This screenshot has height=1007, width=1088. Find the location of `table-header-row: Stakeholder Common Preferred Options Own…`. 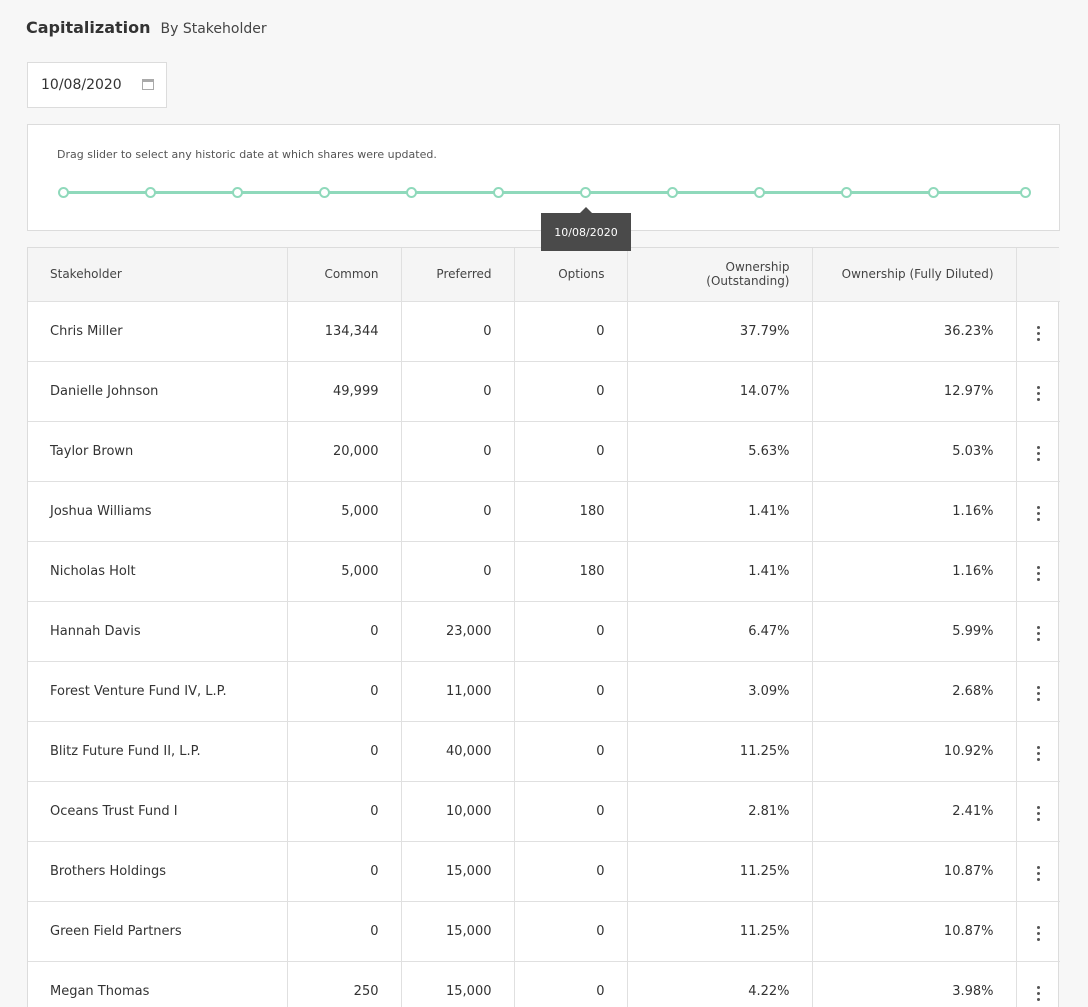

table-header-row: Stakeholder Common Preferred Options Own… is located at coordinates (544, 275).